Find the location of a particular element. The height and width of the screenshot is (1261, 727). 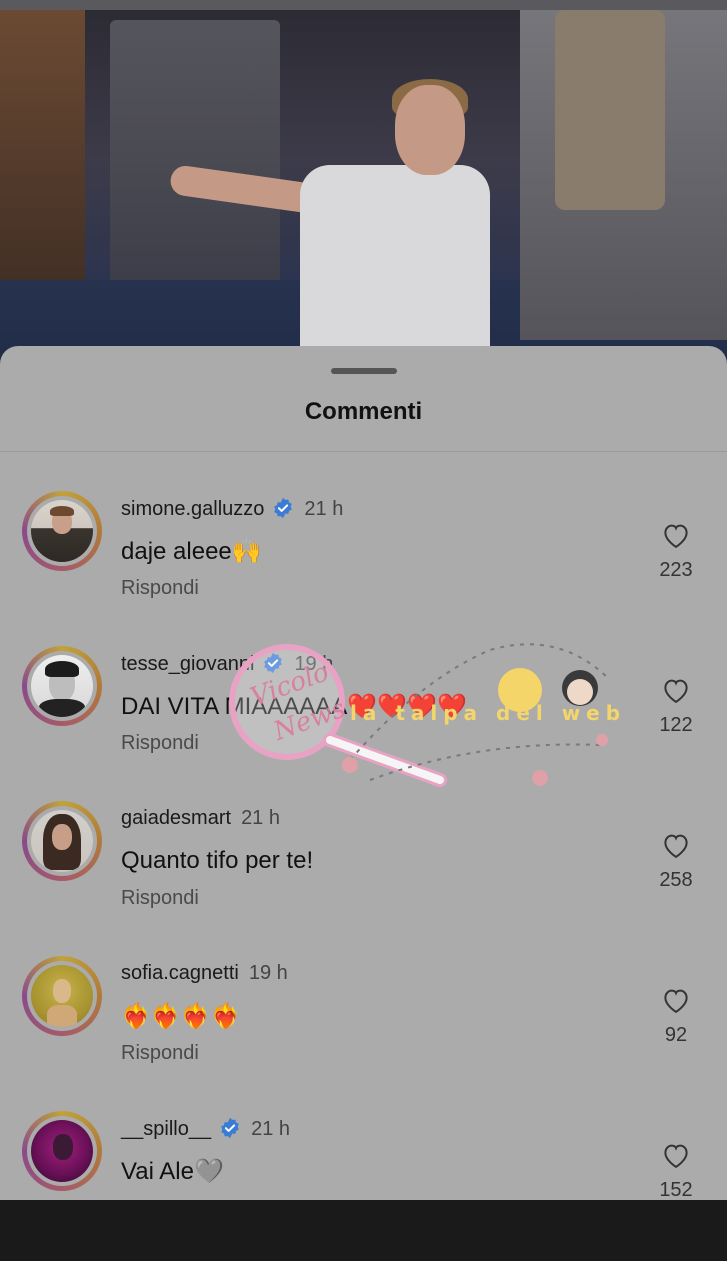

divider is located at coordinates (363, 451).